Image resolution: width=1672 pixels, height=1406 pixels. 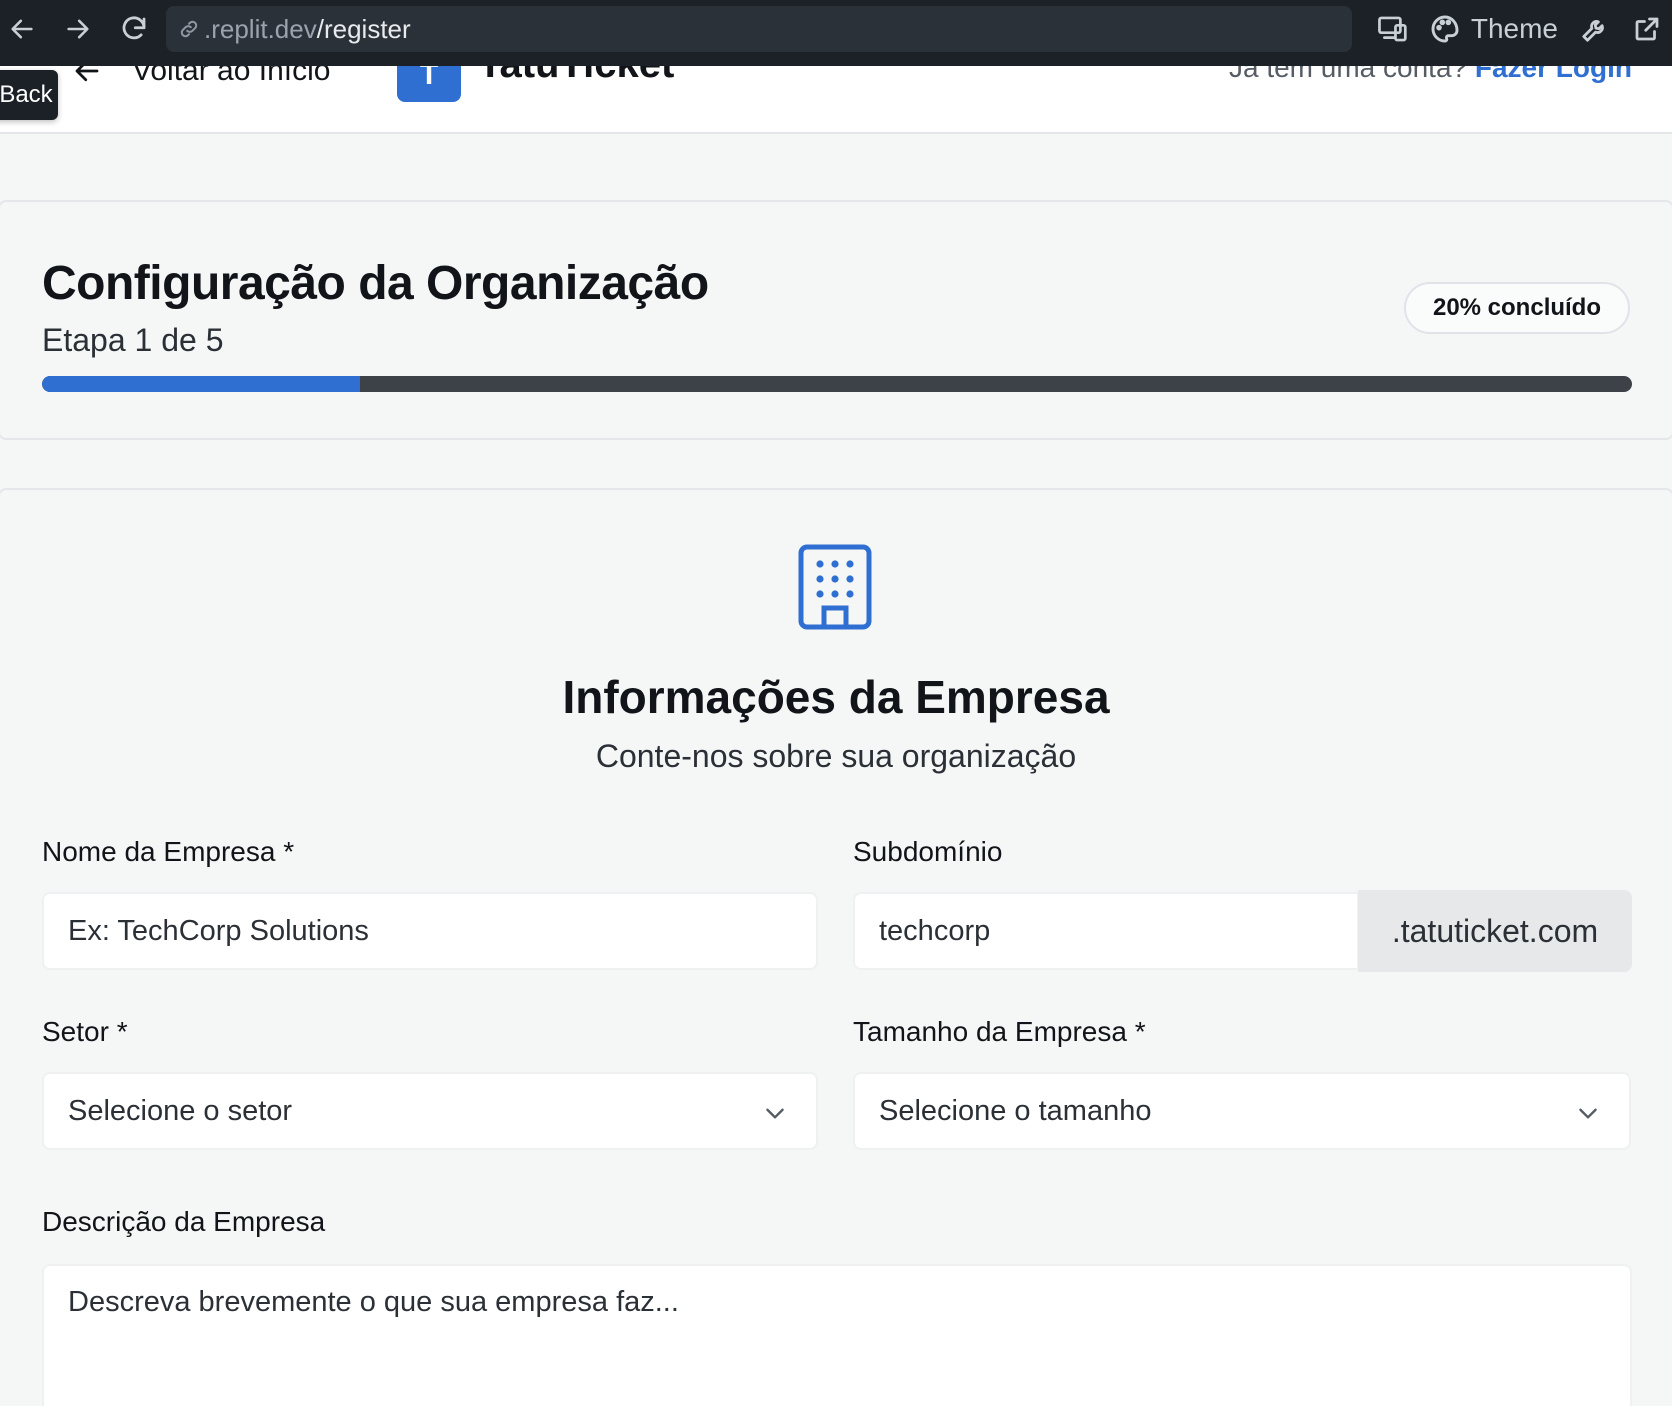 What do you see at coordinates (759, 29) in the screenshot?
I see `address-bar: .replit.dev/register` at bounding box center [759, 29].